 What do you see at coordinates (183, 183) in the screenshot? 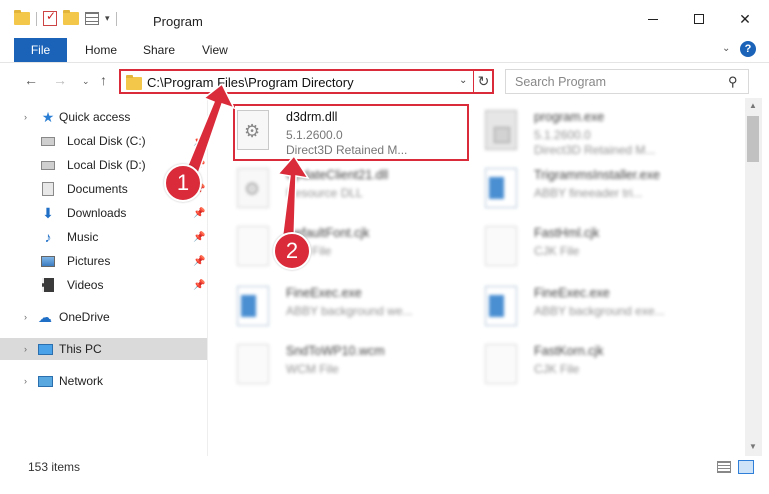
I see `callout-badge-1: 1` at bounding box center [183, 183].